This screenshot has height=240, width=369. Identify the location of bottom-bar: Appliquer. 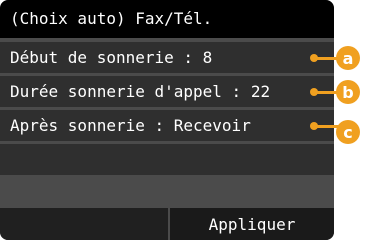
(167, 224).